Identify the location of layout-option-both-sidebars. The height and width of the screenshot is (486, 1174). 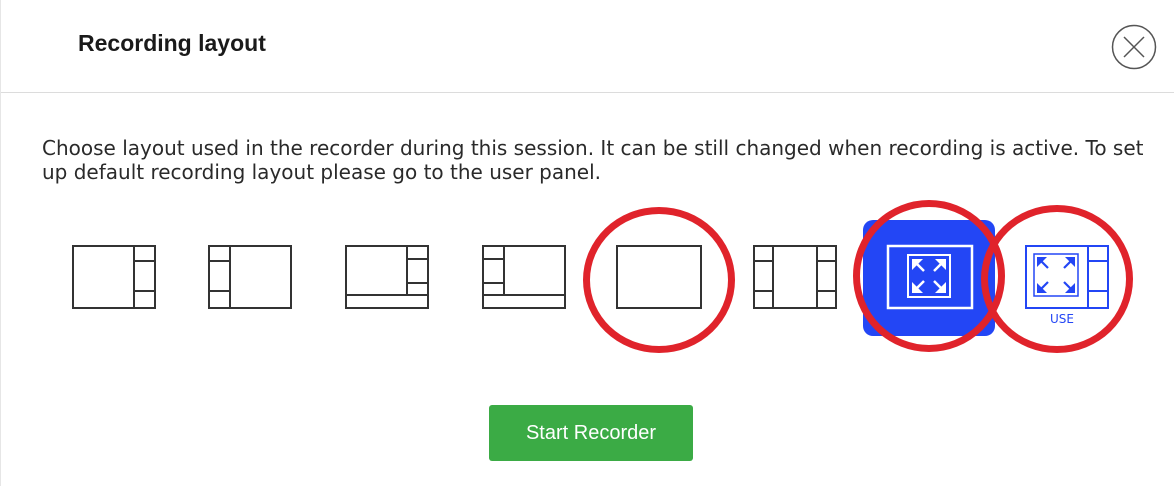
(795, 277).